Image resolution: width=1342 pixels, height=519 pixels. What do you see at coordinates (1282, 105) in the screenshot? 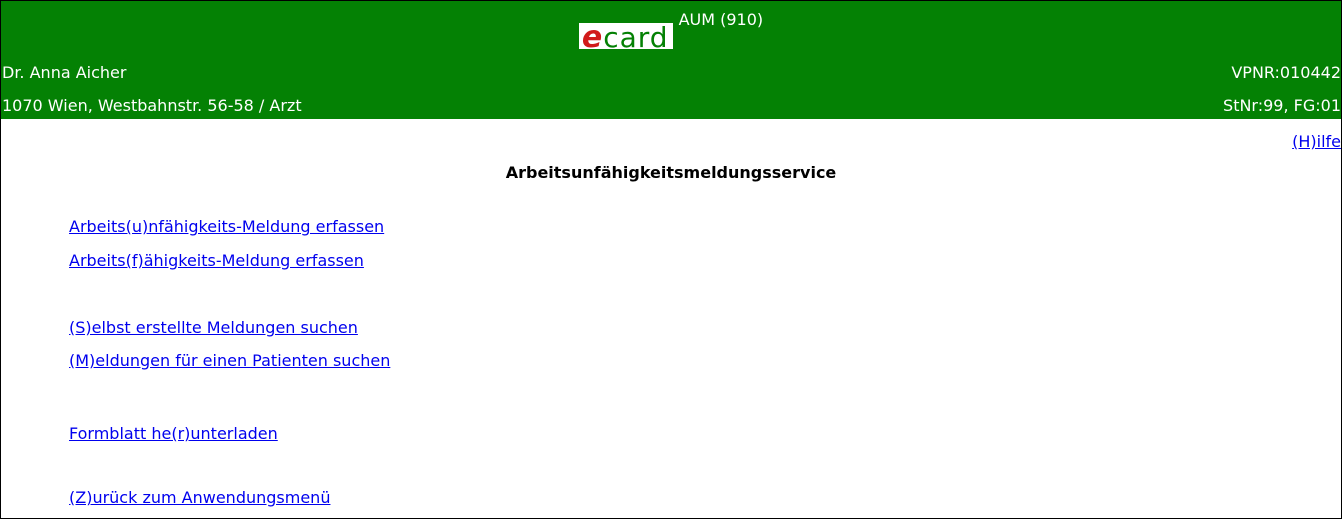
I see `station-number: StNr:99, FG:01` at bounding box center [1282, 105].